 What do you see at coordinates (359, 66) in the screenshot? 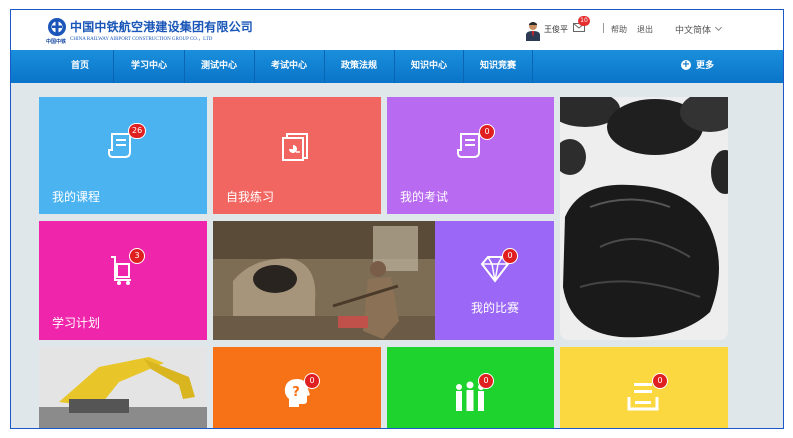
I see `nav-policies: 政策法规` at bounding box center [359, 66].